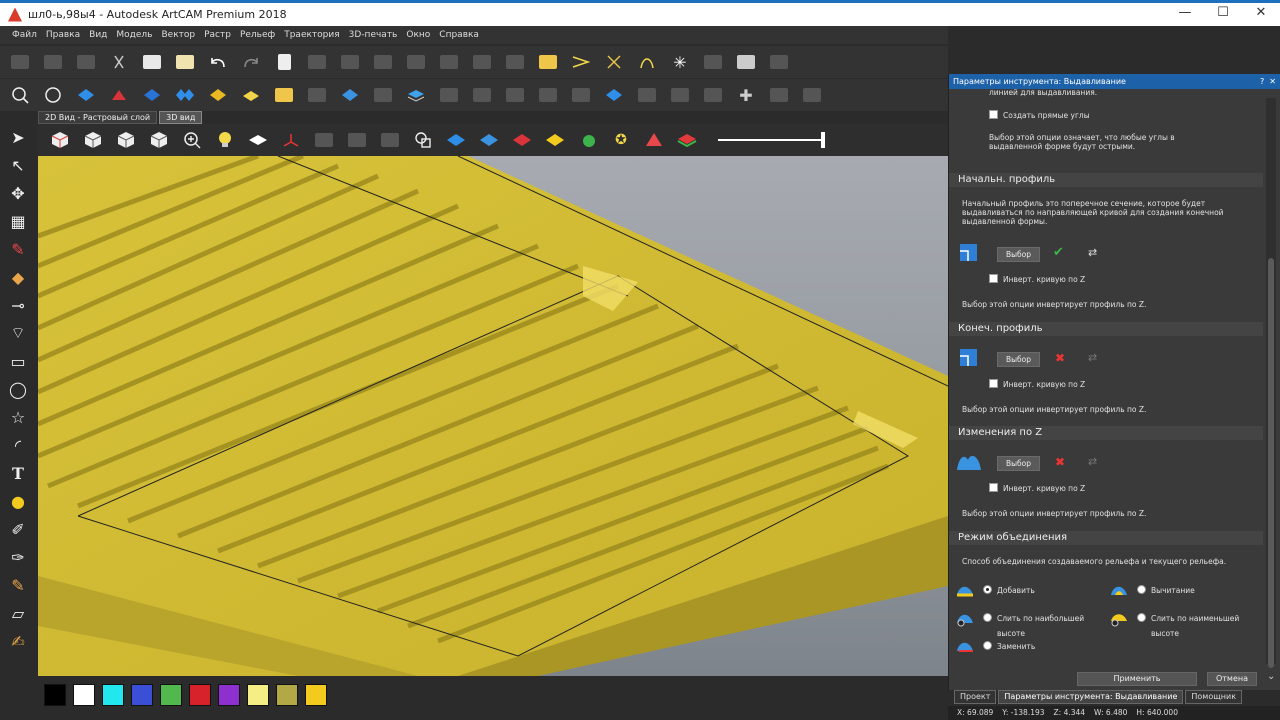 The width and height of the screenshot is (1280, 720). I want to click on dim-relief-1-icon, so click(317, 95).